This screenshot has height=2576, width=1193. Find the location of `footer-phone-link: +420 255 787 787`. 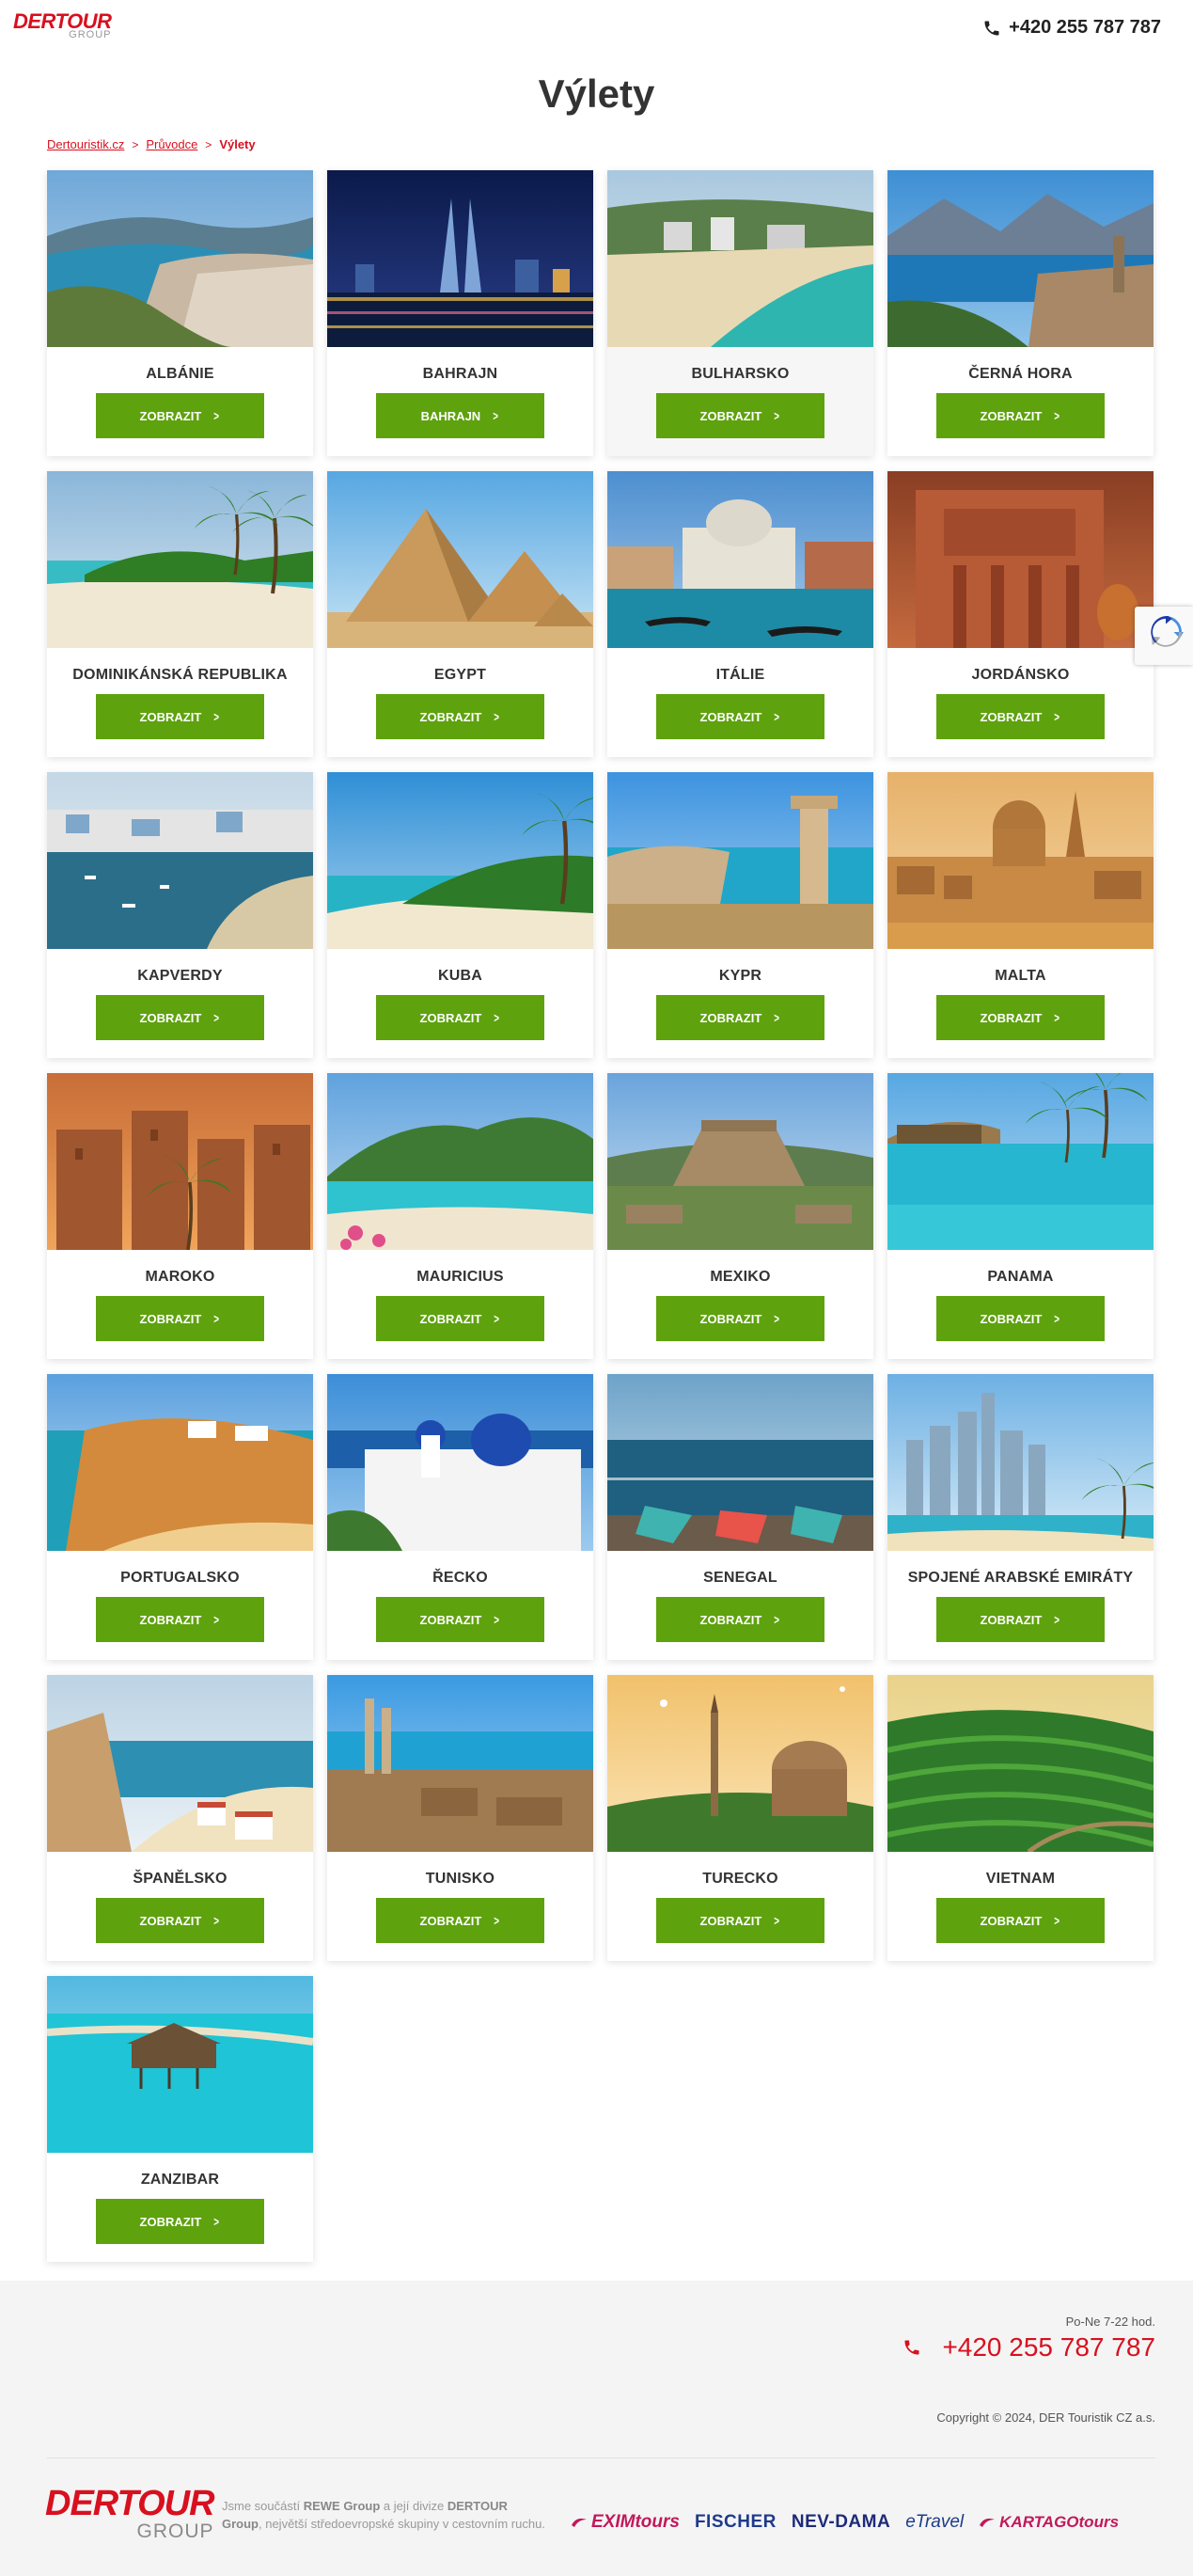

footer-phone-link: +420 255 787 787 is located at coordinates (1029, 2347).